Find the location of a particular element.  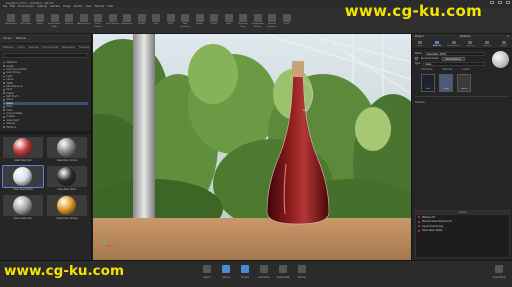

library-tab-favorites: Favorites is located at coordinates (84, 47).